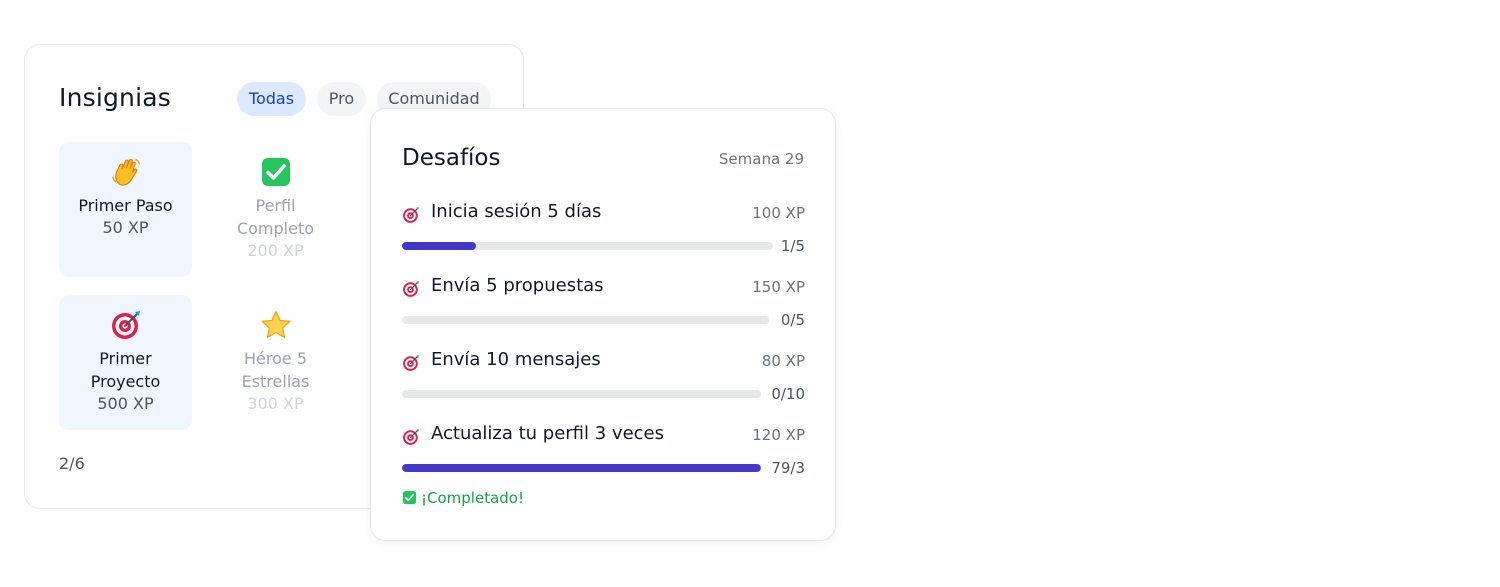 The width and height of the screenshot is (1500, 587). What do you see at coordinates (472, 498) in the screenshot?
I see `completed-label: ¡Completado!` at bounding box center [472, 498].